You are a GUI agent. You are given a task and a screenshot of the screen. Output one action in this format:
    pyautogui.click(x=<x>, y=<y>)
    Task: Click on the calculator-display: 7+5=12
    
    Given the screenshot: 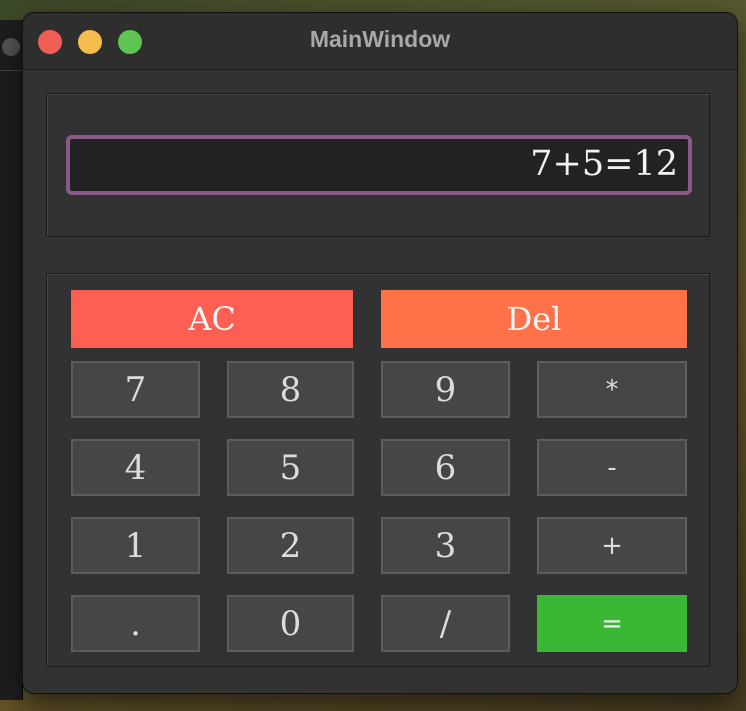 What is the action you would take?
    pyautogui.click(x=379, y=165)
    